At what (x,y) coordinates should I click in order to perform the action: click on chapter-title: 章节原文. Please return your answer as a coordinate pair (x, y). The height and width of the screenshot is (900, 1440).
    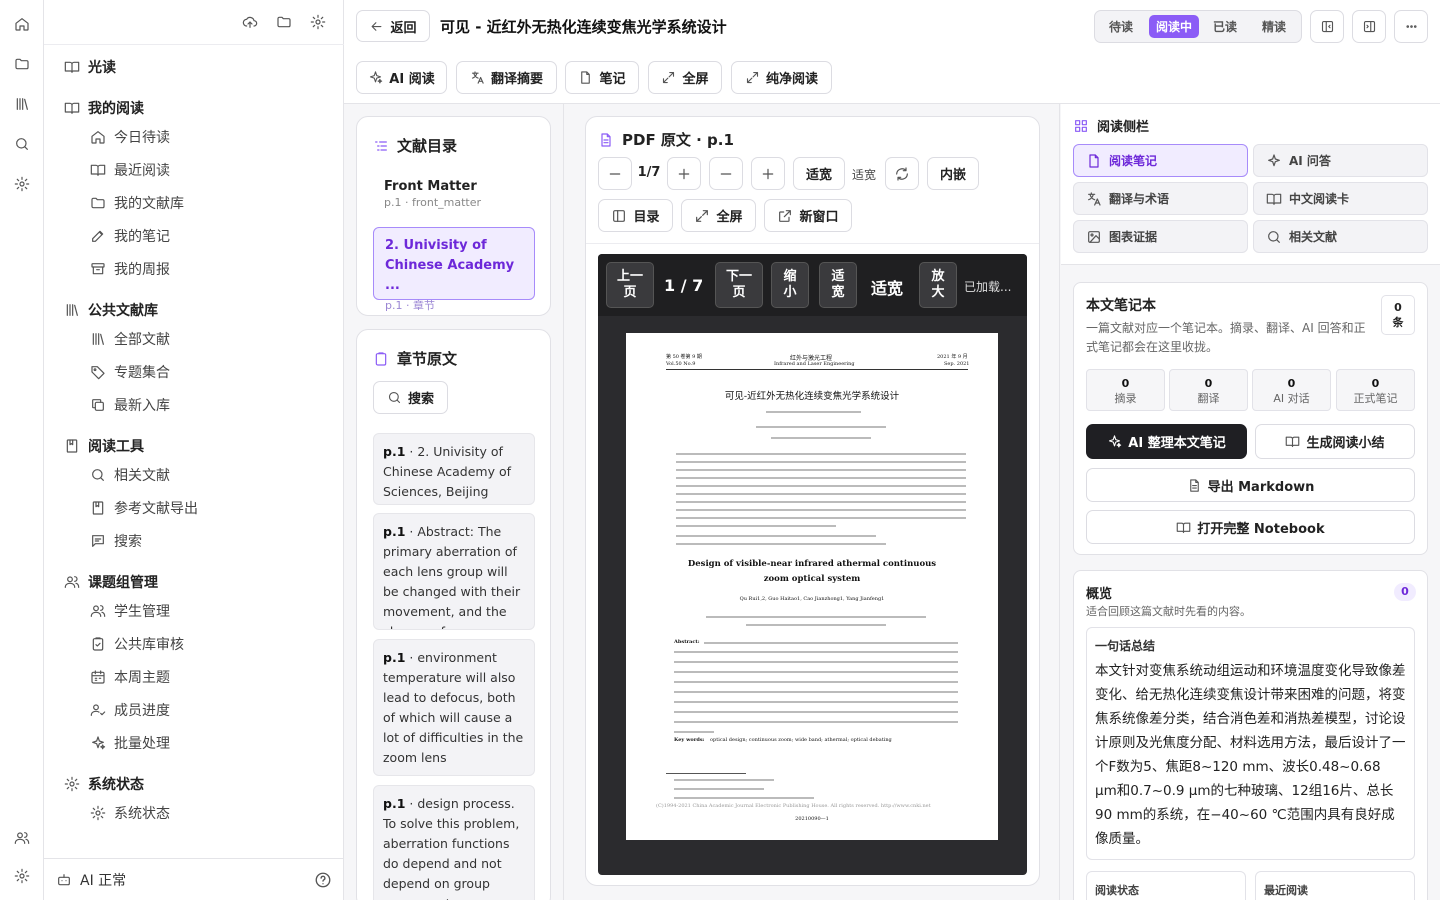
    Looking at the image, I should click on (427, 359).